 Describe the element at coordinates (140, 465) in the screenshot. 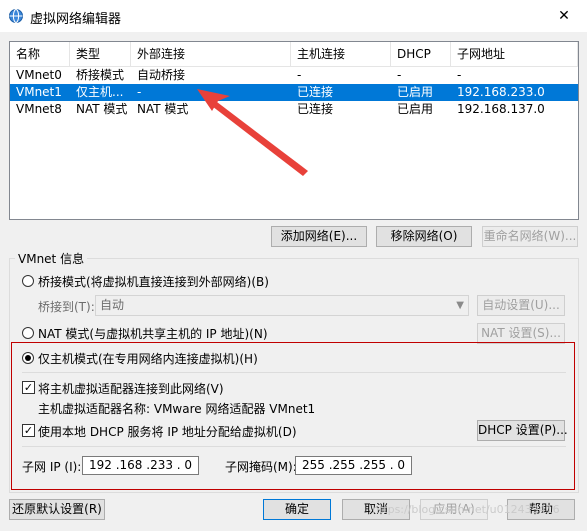

I see `subnet-ip-input: 192 .168 .233 . 0` at that location.